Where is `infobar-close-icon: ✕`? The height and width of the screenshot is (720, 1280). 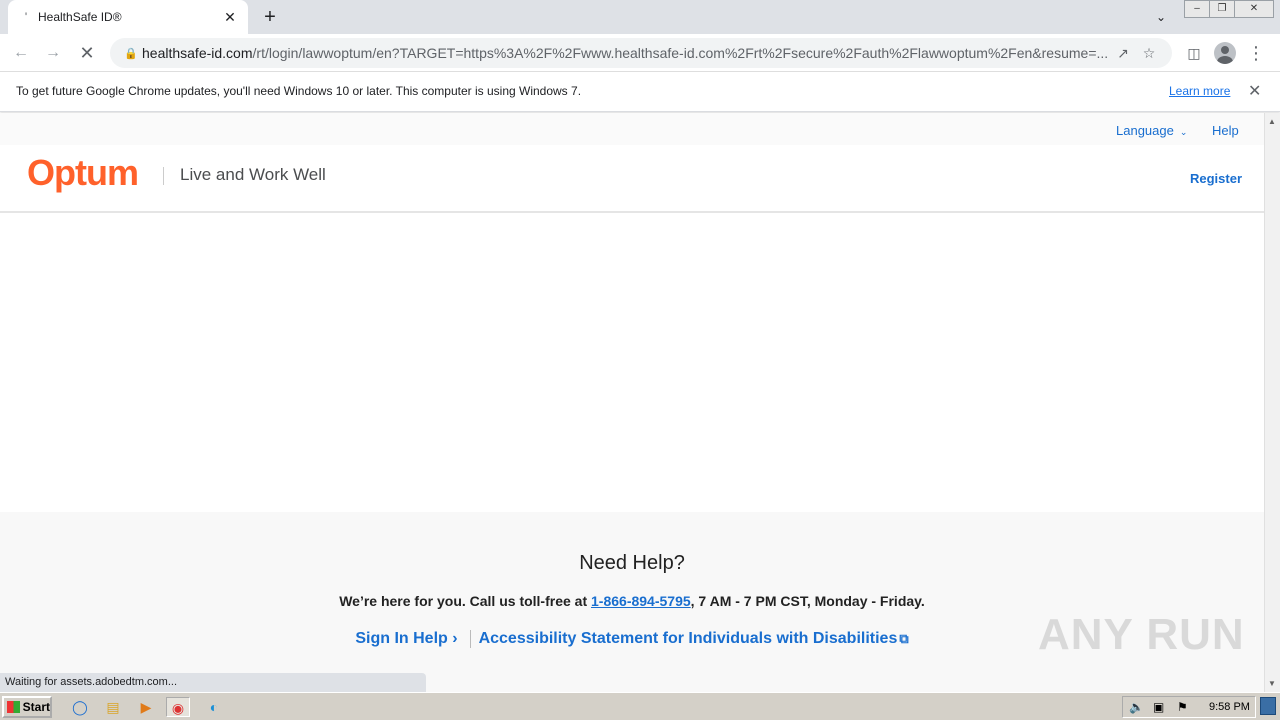
infobar-close-icon: ✕ is located at coordinates (1254, 91).